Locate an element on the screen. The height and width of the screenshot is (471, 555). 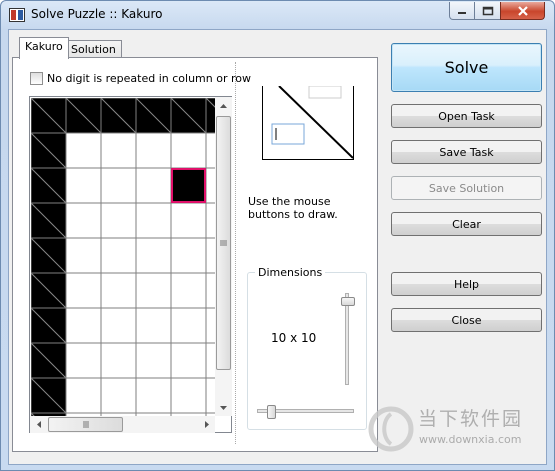
no-repeat-checkbox is located at coordinates (36, 78).